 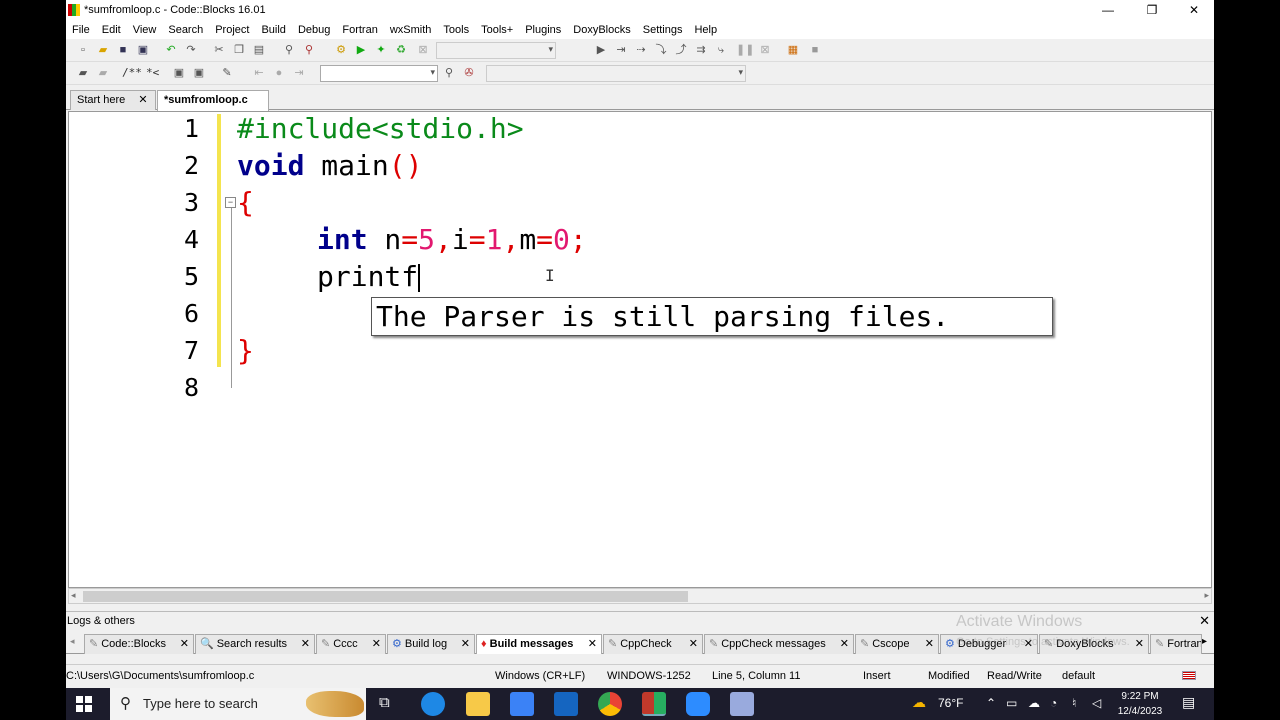 I want to click on task-view-icon: ⧉, so click(x=384, y=702).